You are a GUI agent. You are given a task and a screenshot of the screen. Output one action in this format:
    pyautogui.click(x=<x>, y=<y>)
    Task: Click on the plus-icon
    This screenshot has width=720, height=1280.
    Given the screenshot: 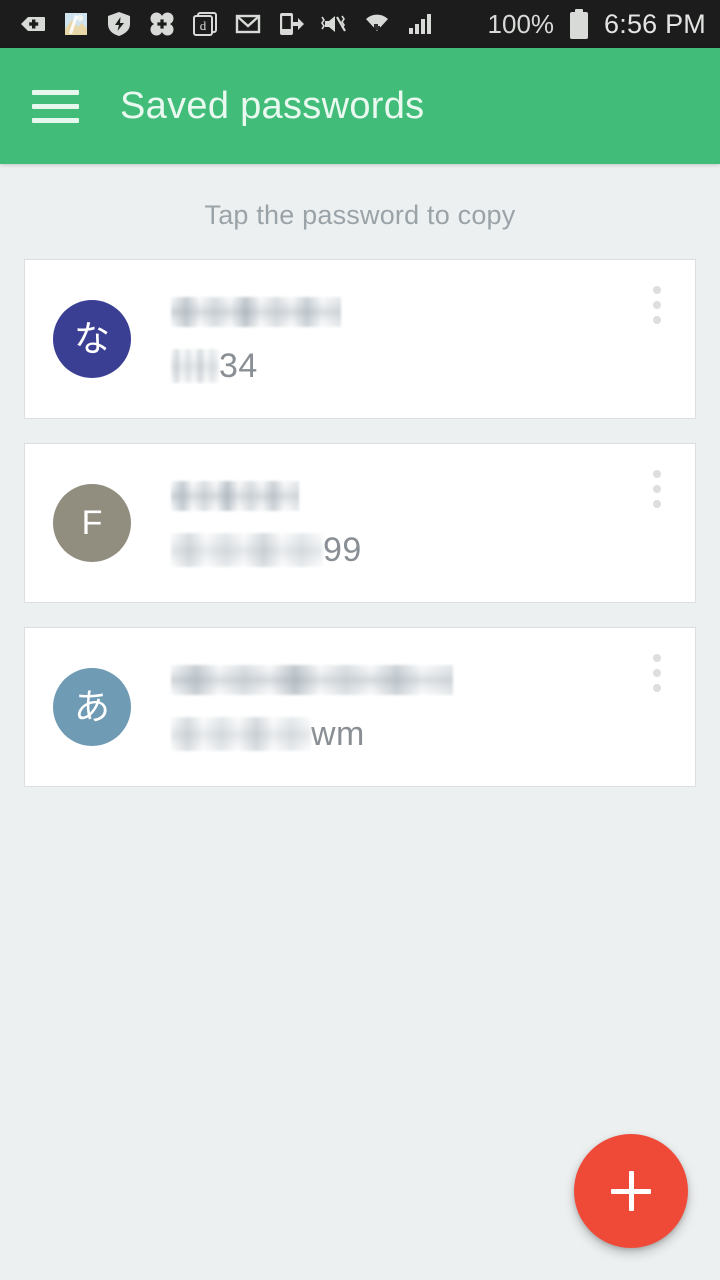 What is the action you would take?
    pyautogui.click(x=631, y=1191)
    